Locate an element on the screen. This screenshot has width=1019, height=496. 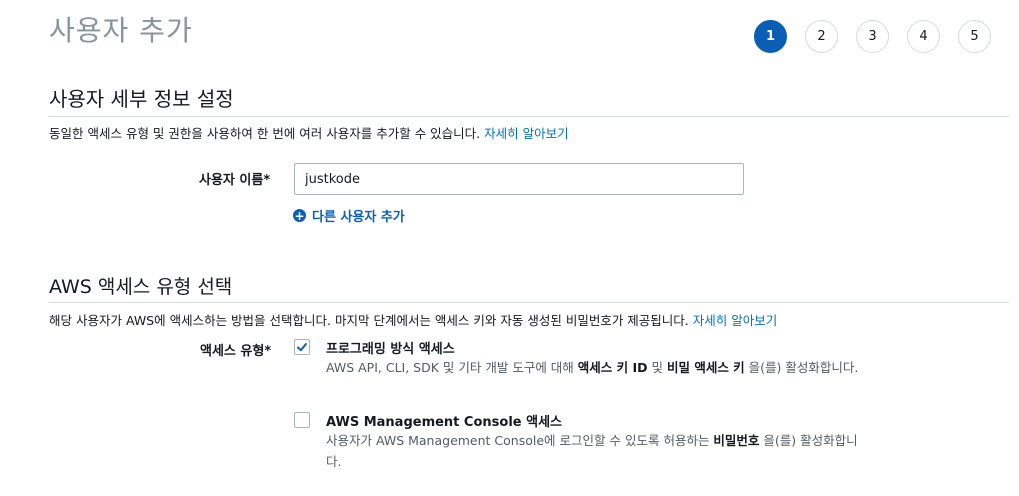
access-type-title: AWS 액세스 유형 선택 is located at coordinates (141, 287).